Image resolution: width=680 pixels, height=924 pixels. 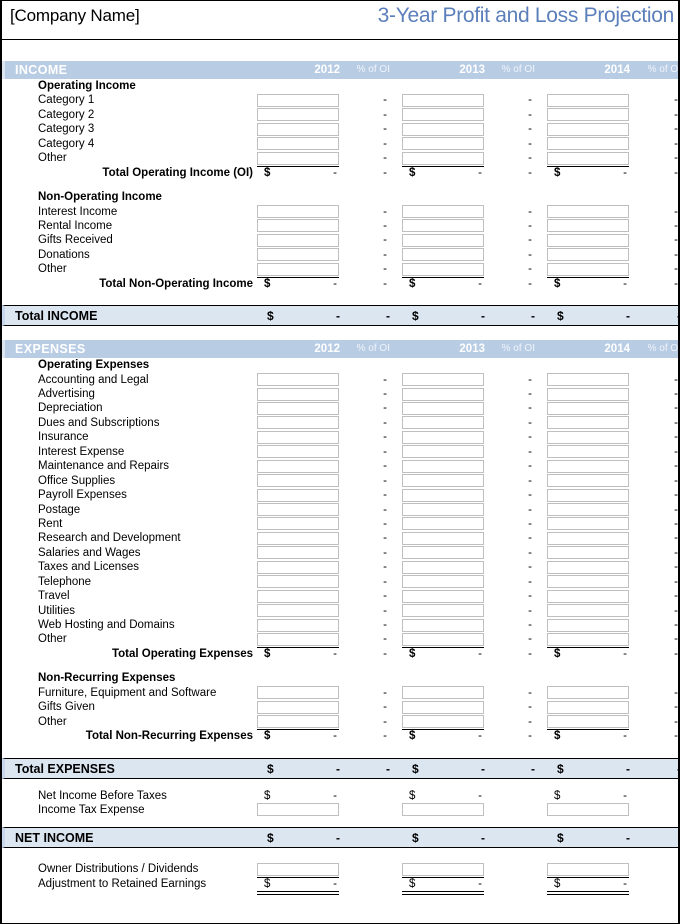 What do you see at coordinates (75, 16) in the screenshot?
I see `company-name-field: [Company Name]` at bounding box center [75, 16].